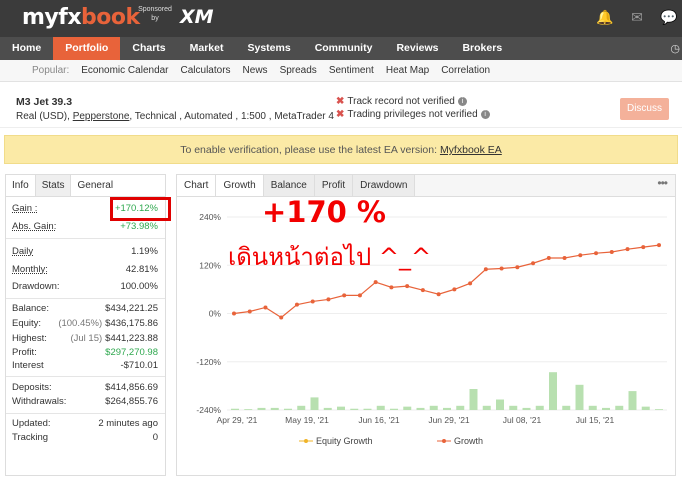 The width and height of the screenshot is (682, 480). What do you see at coordinates (197, 17) in the screenshot?
I see `xm-logo: XM` at bounding box center [197, 17].